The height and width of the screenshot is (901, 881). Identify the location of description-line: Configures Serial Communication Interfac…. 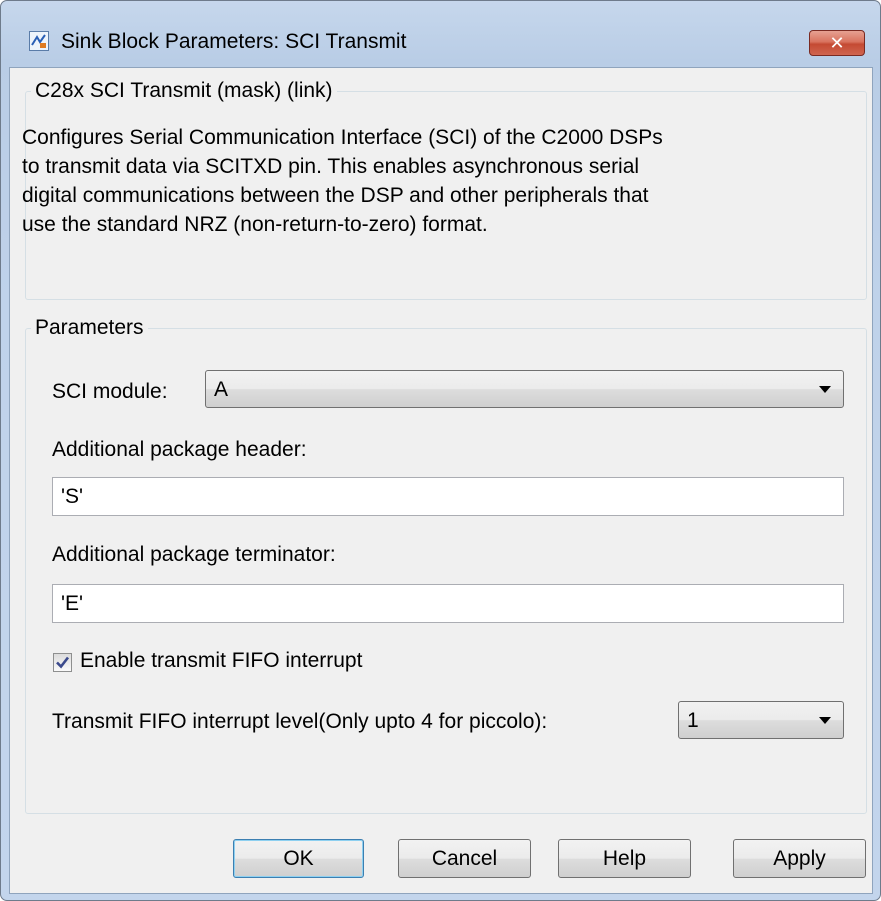
(342, 137).